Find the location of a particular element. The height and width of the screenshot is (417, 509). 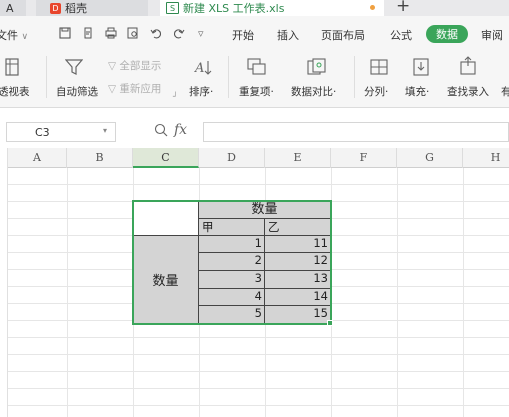

menu-formula: 公式 is located at coordinates (401, 35).